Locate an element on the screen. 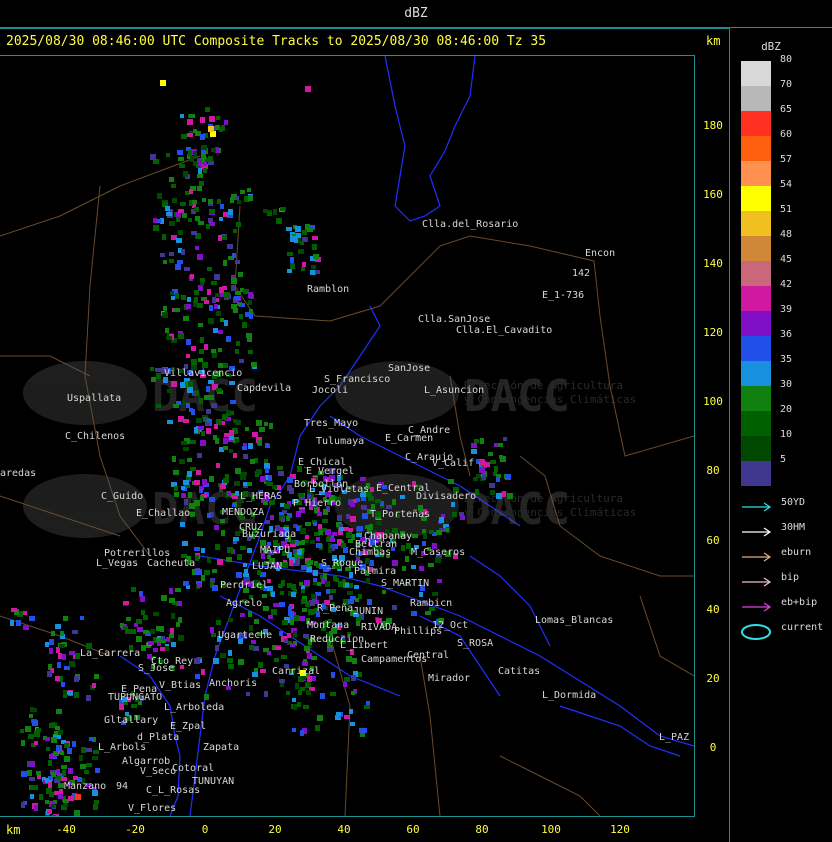 This screenshot has width=832, height=842. dbz-scale-label: 42 is located at coordinates (786, 284).